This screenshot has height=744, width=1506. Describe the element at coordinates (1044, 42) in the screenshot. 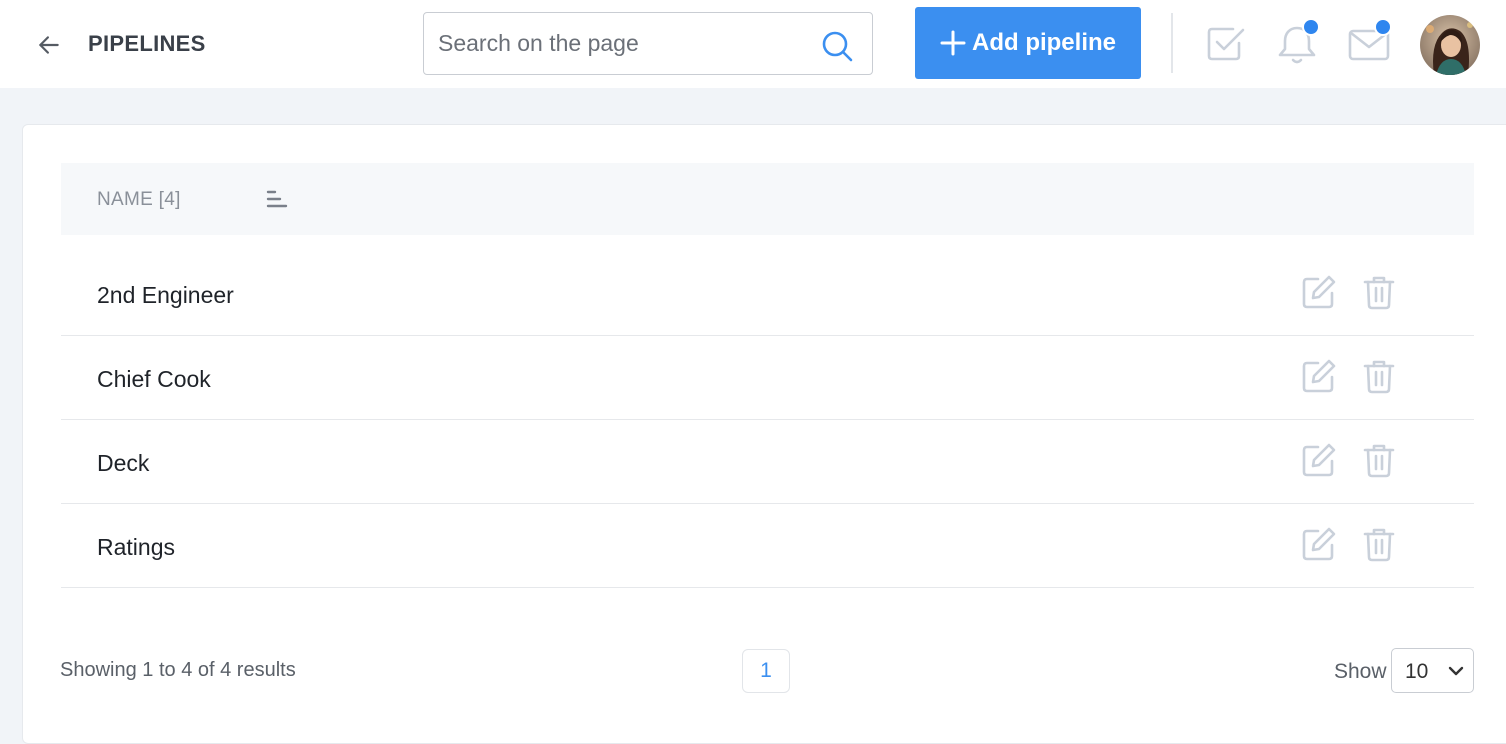

I see `add-pipeline-label: Add pipeline` at that location.